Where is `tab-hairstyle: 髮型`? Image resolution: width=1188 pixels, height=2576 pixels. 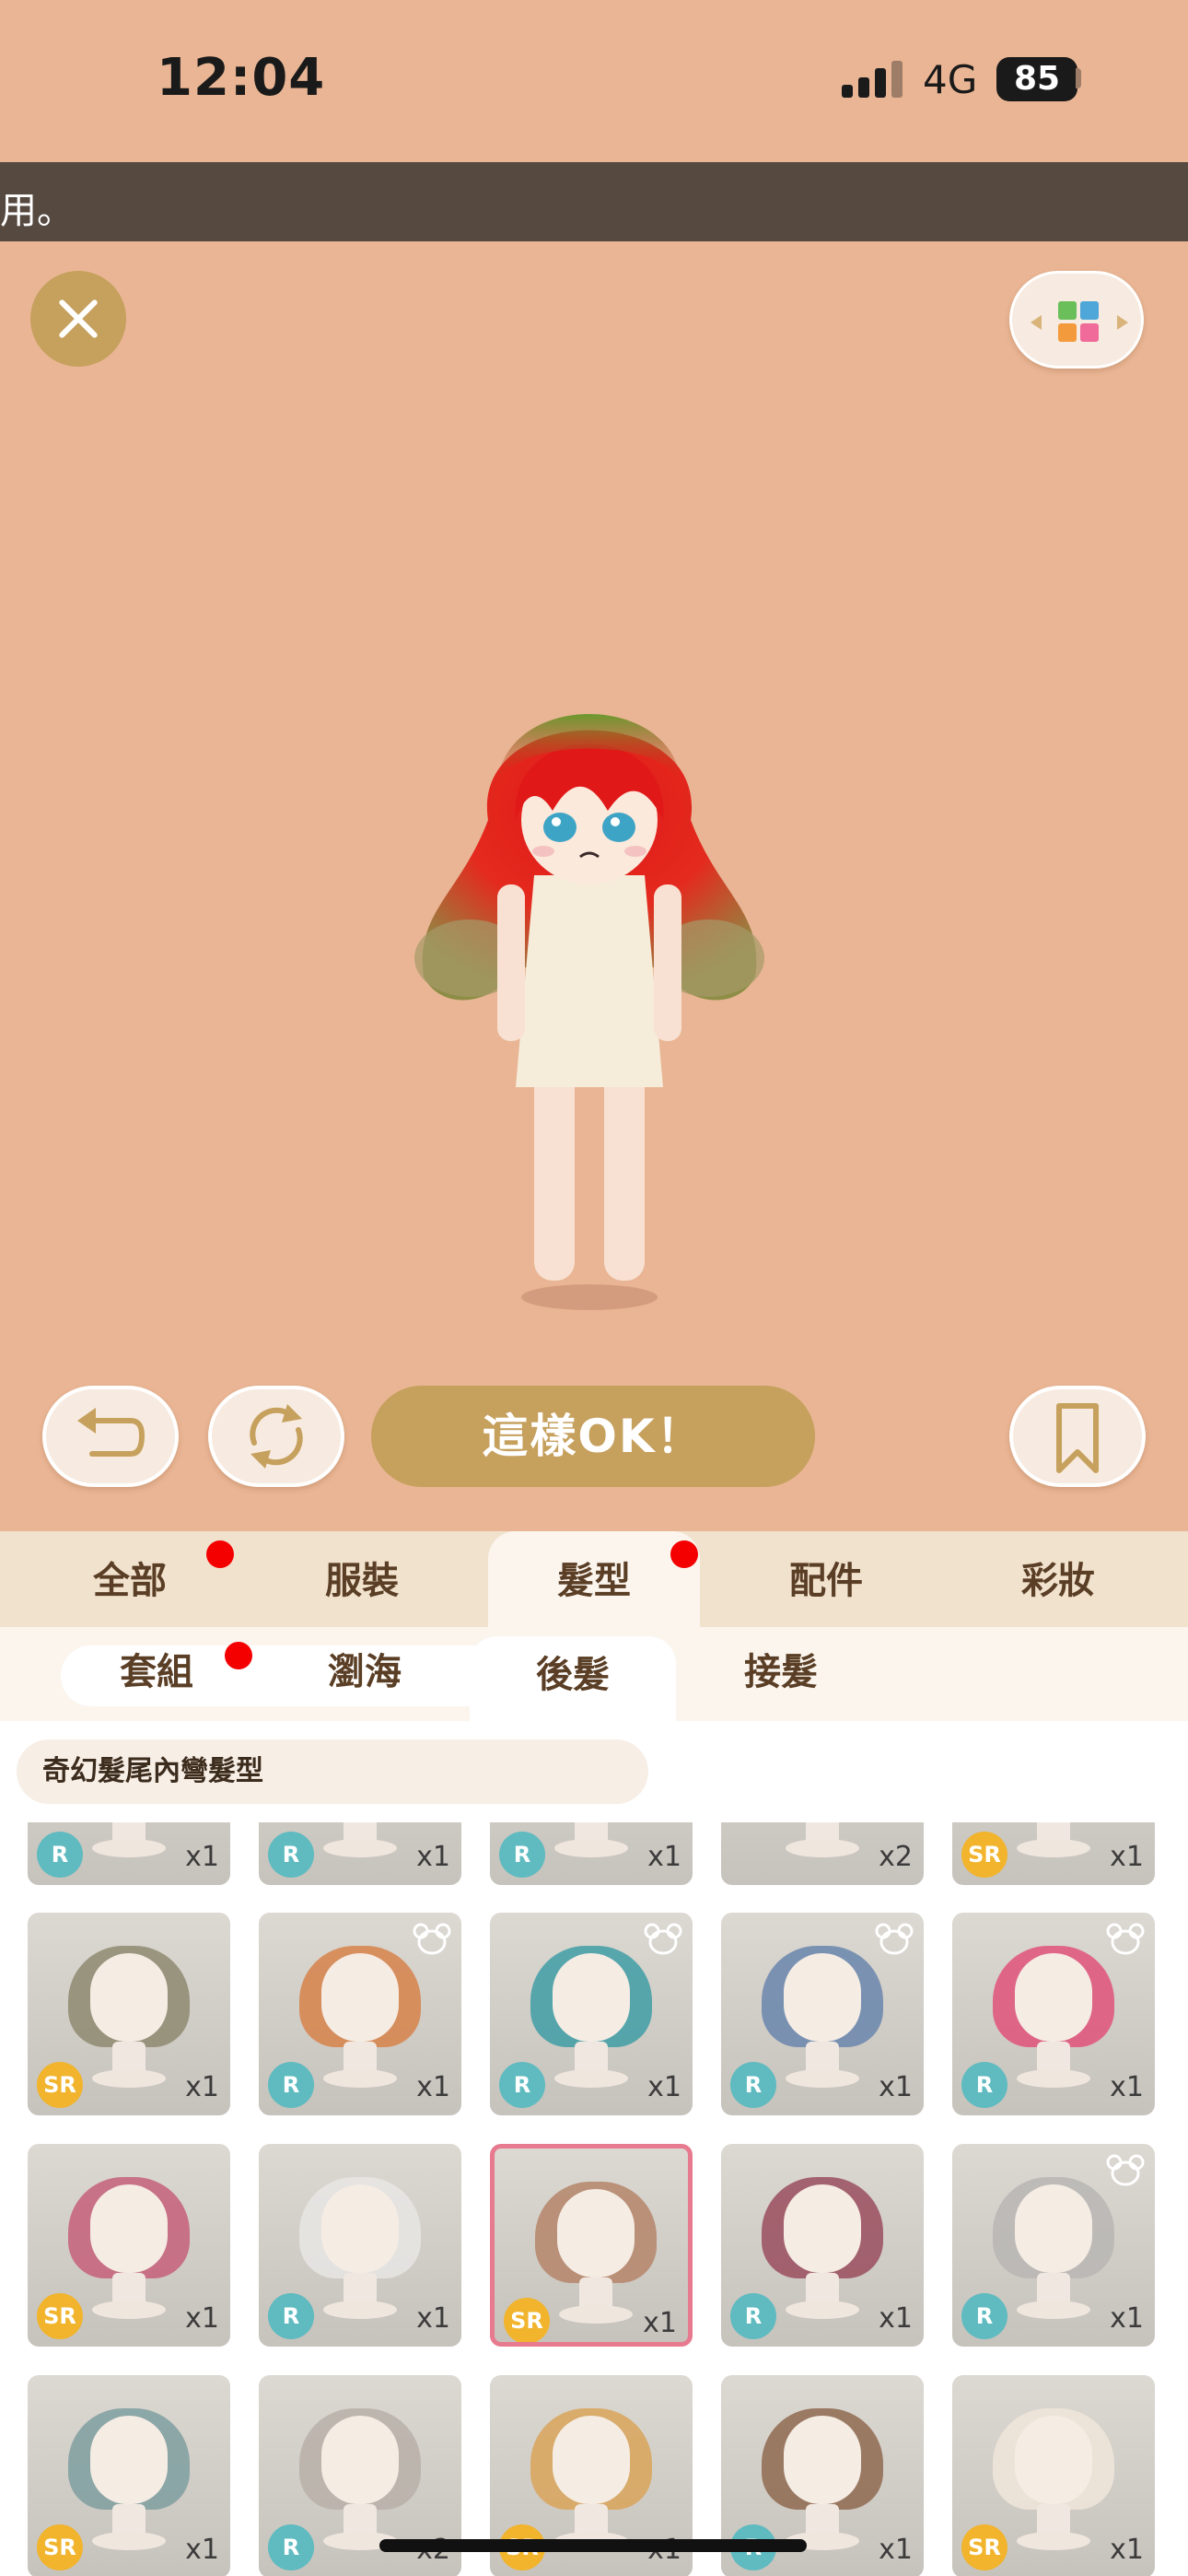
tab-hairstyle: 髮型 is located at coordinates (594, 1579).